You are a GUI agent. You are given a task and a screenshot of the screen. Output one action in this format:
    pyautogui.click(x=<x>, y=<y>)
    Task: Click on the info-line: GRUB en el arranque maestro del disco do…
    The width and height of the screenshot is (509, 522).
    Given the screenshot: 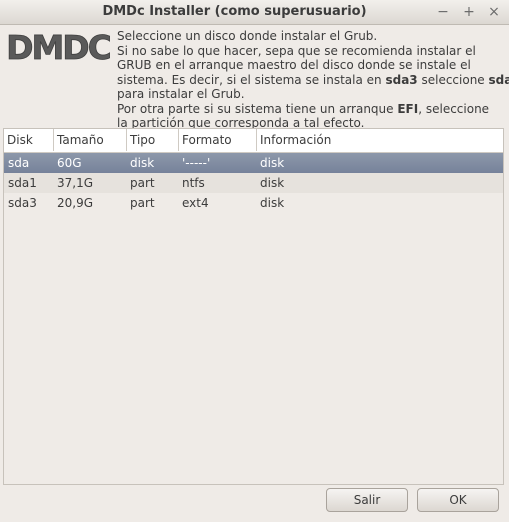 What is the action you would take?
    pyautogui.click(x=294, y=65)
    